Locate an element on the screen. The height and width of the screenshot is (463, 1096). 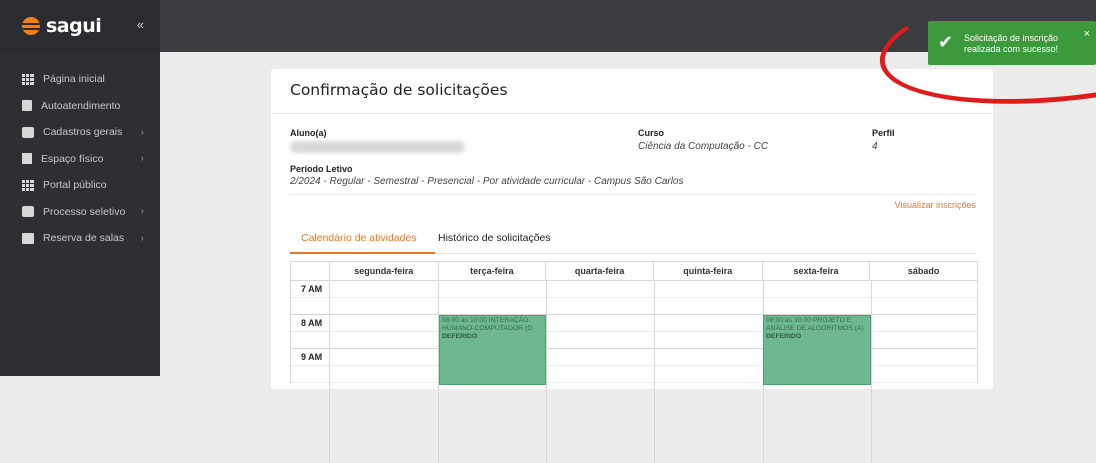
active-tab-indicator is located at coordinates (362, 253).